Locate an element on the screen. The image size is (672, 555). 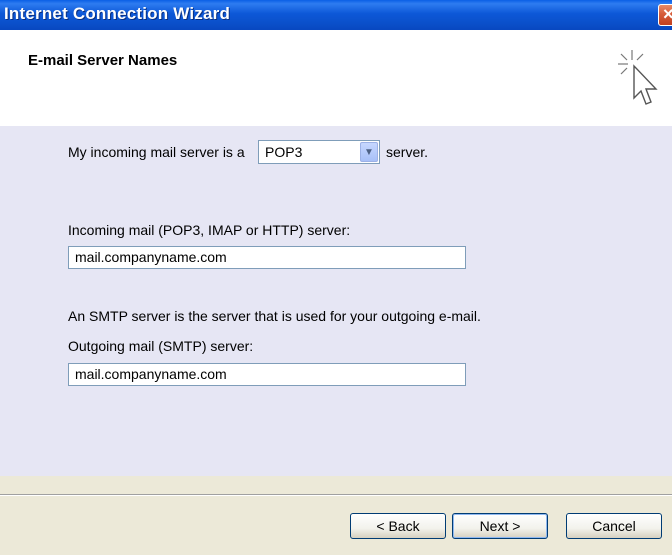
outgoing-server-input: mail.companyname.com is located at coordinates (267, 374).